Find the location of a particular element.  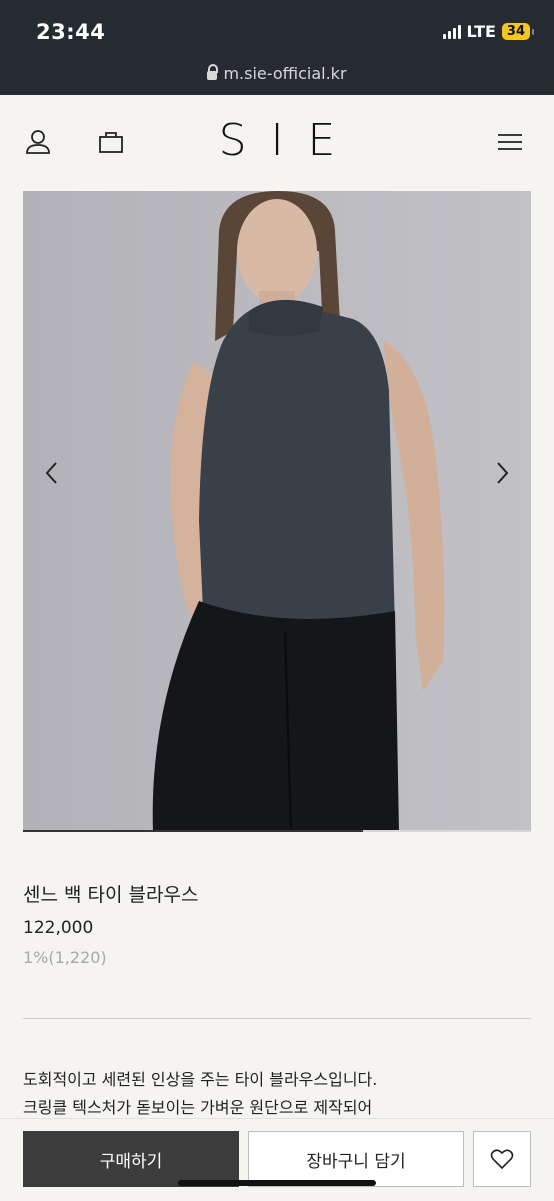

lock-icon is located at coordinates (213, 72).